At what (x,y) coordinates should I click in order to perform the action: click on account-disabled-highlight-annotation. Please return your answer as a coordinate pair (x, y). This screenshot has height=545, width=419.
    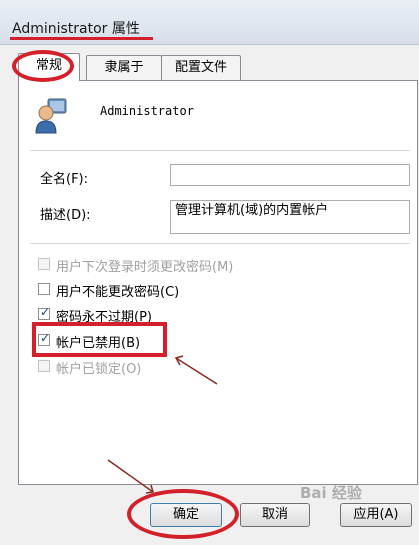
    Looking at the image, I should click on (99, 339).